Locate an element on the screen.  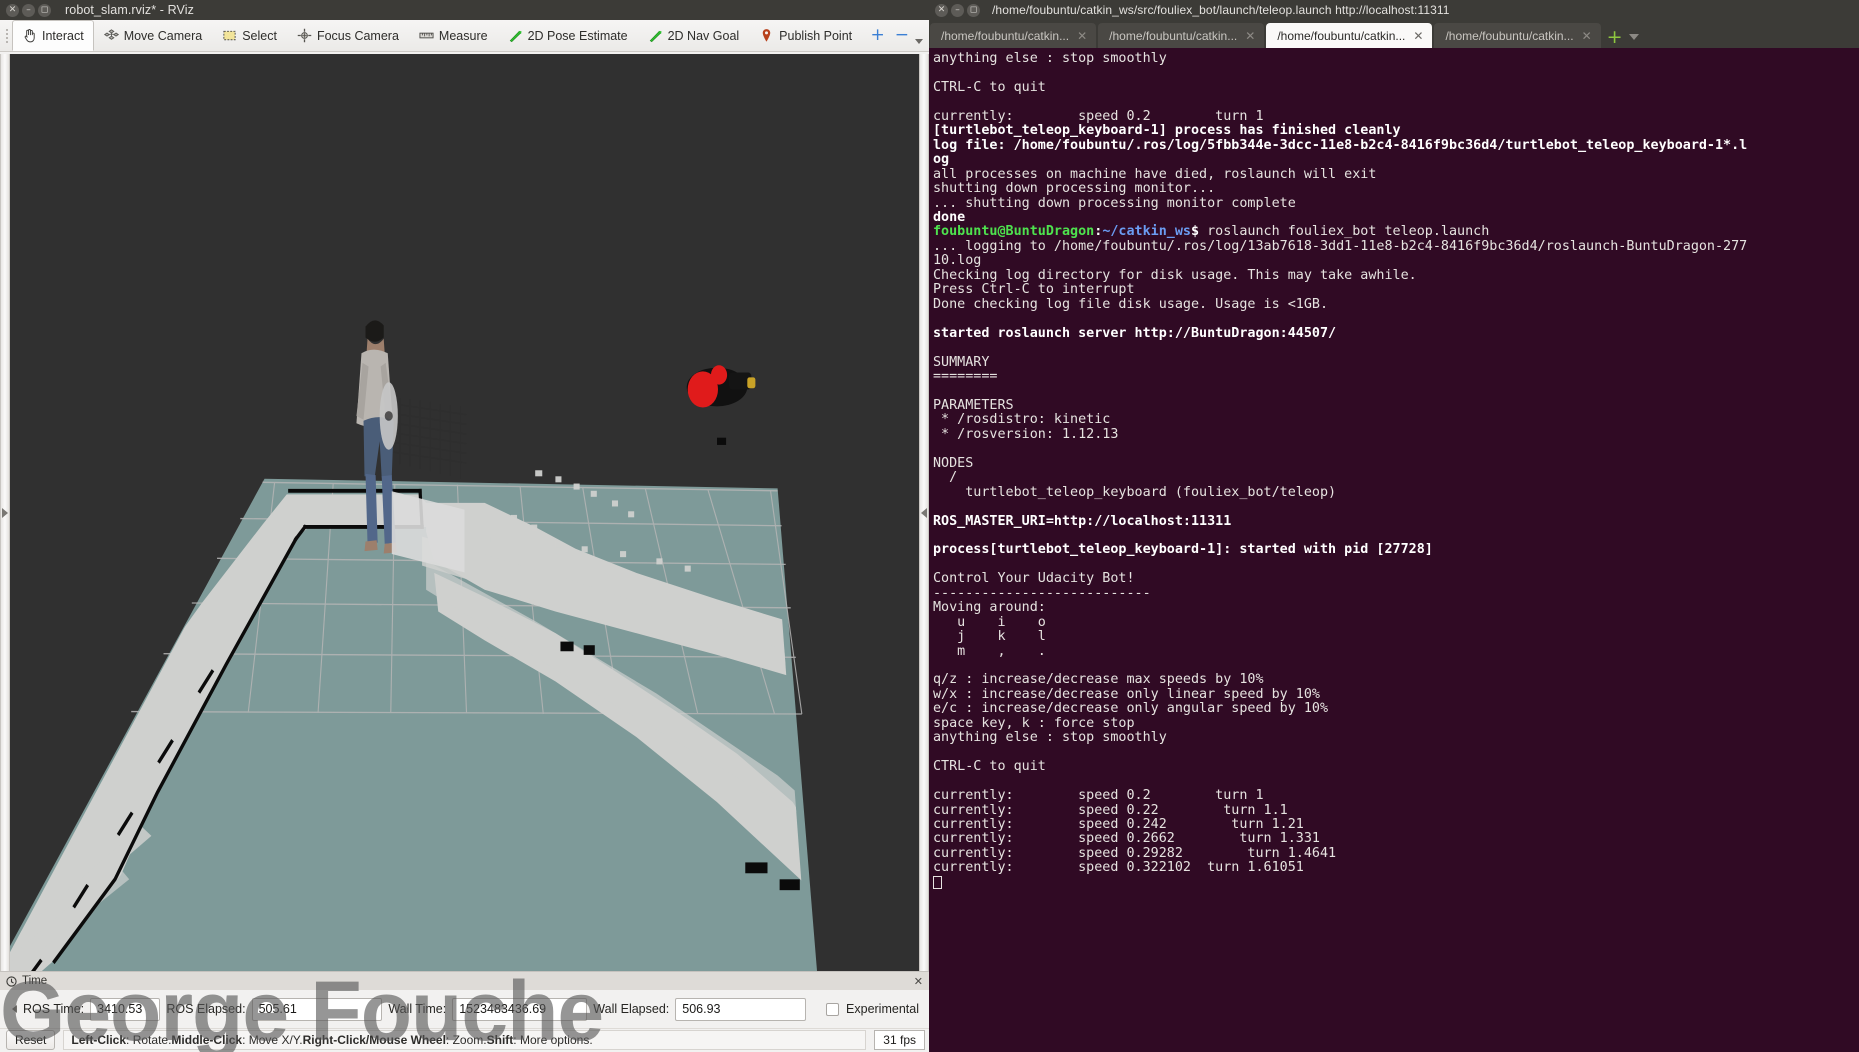
terminal-line: currently: speed 0.22 turn 1.1 is located at coordinates (1110, 810).